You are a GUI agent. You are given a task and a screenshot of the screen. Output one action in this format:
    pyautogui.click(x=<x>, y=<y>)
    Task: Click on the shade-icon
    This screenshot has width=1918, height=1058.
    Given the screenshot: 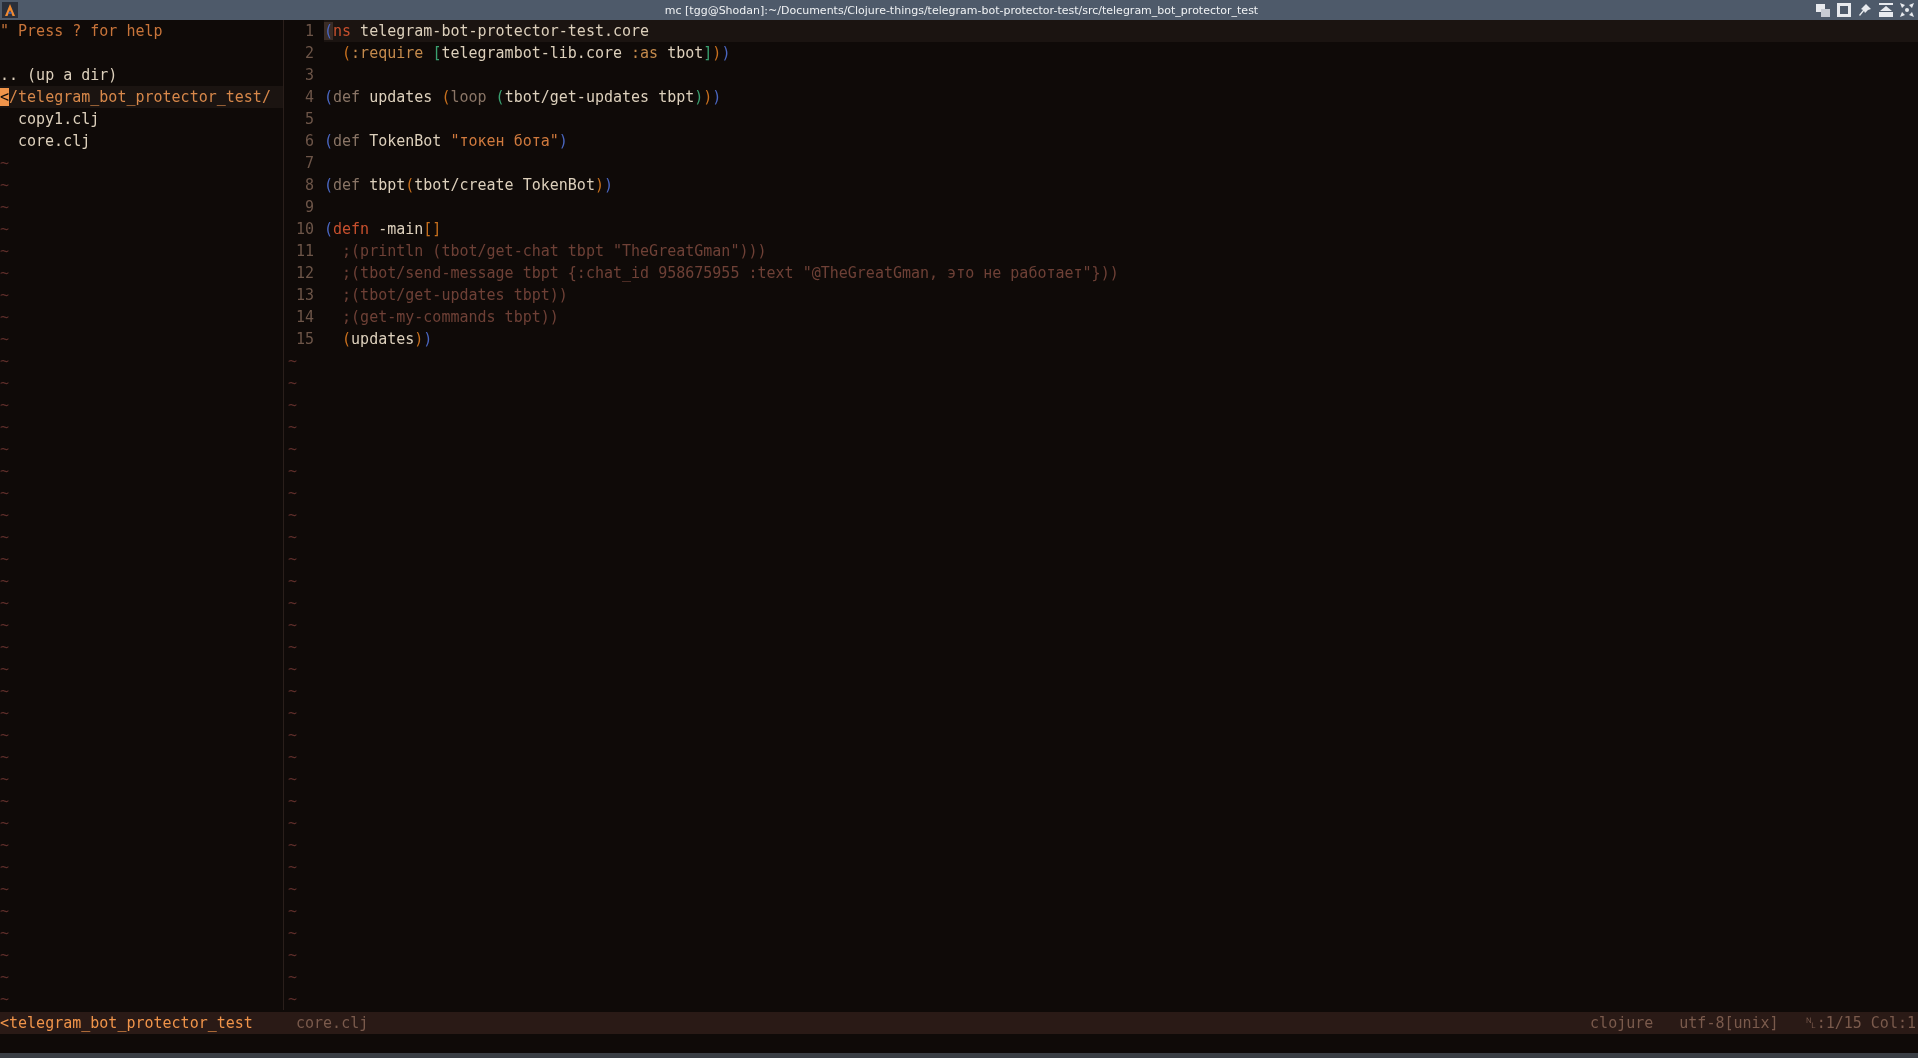 What is the action you would take?
    pyautogui.click(x=1886, y=10)
    